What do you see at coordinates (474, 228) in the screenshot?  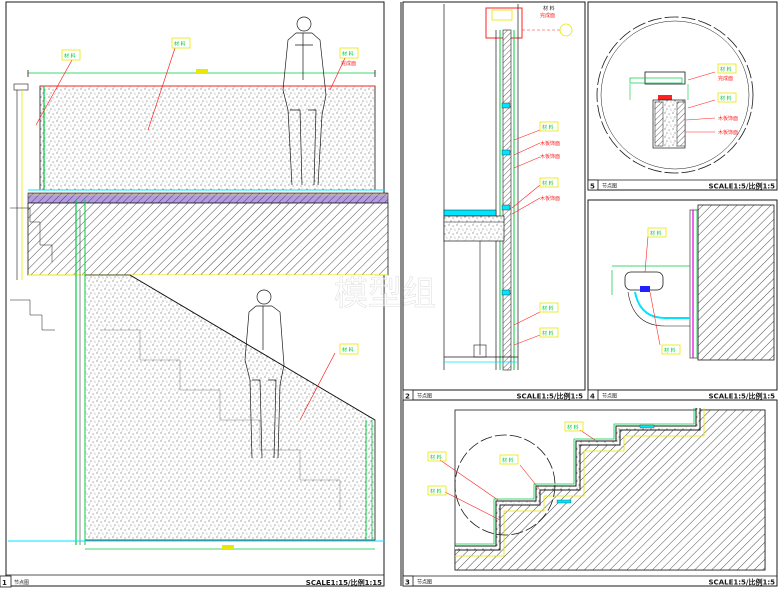 I see `floor-slab` at bounding box center [474, 228].